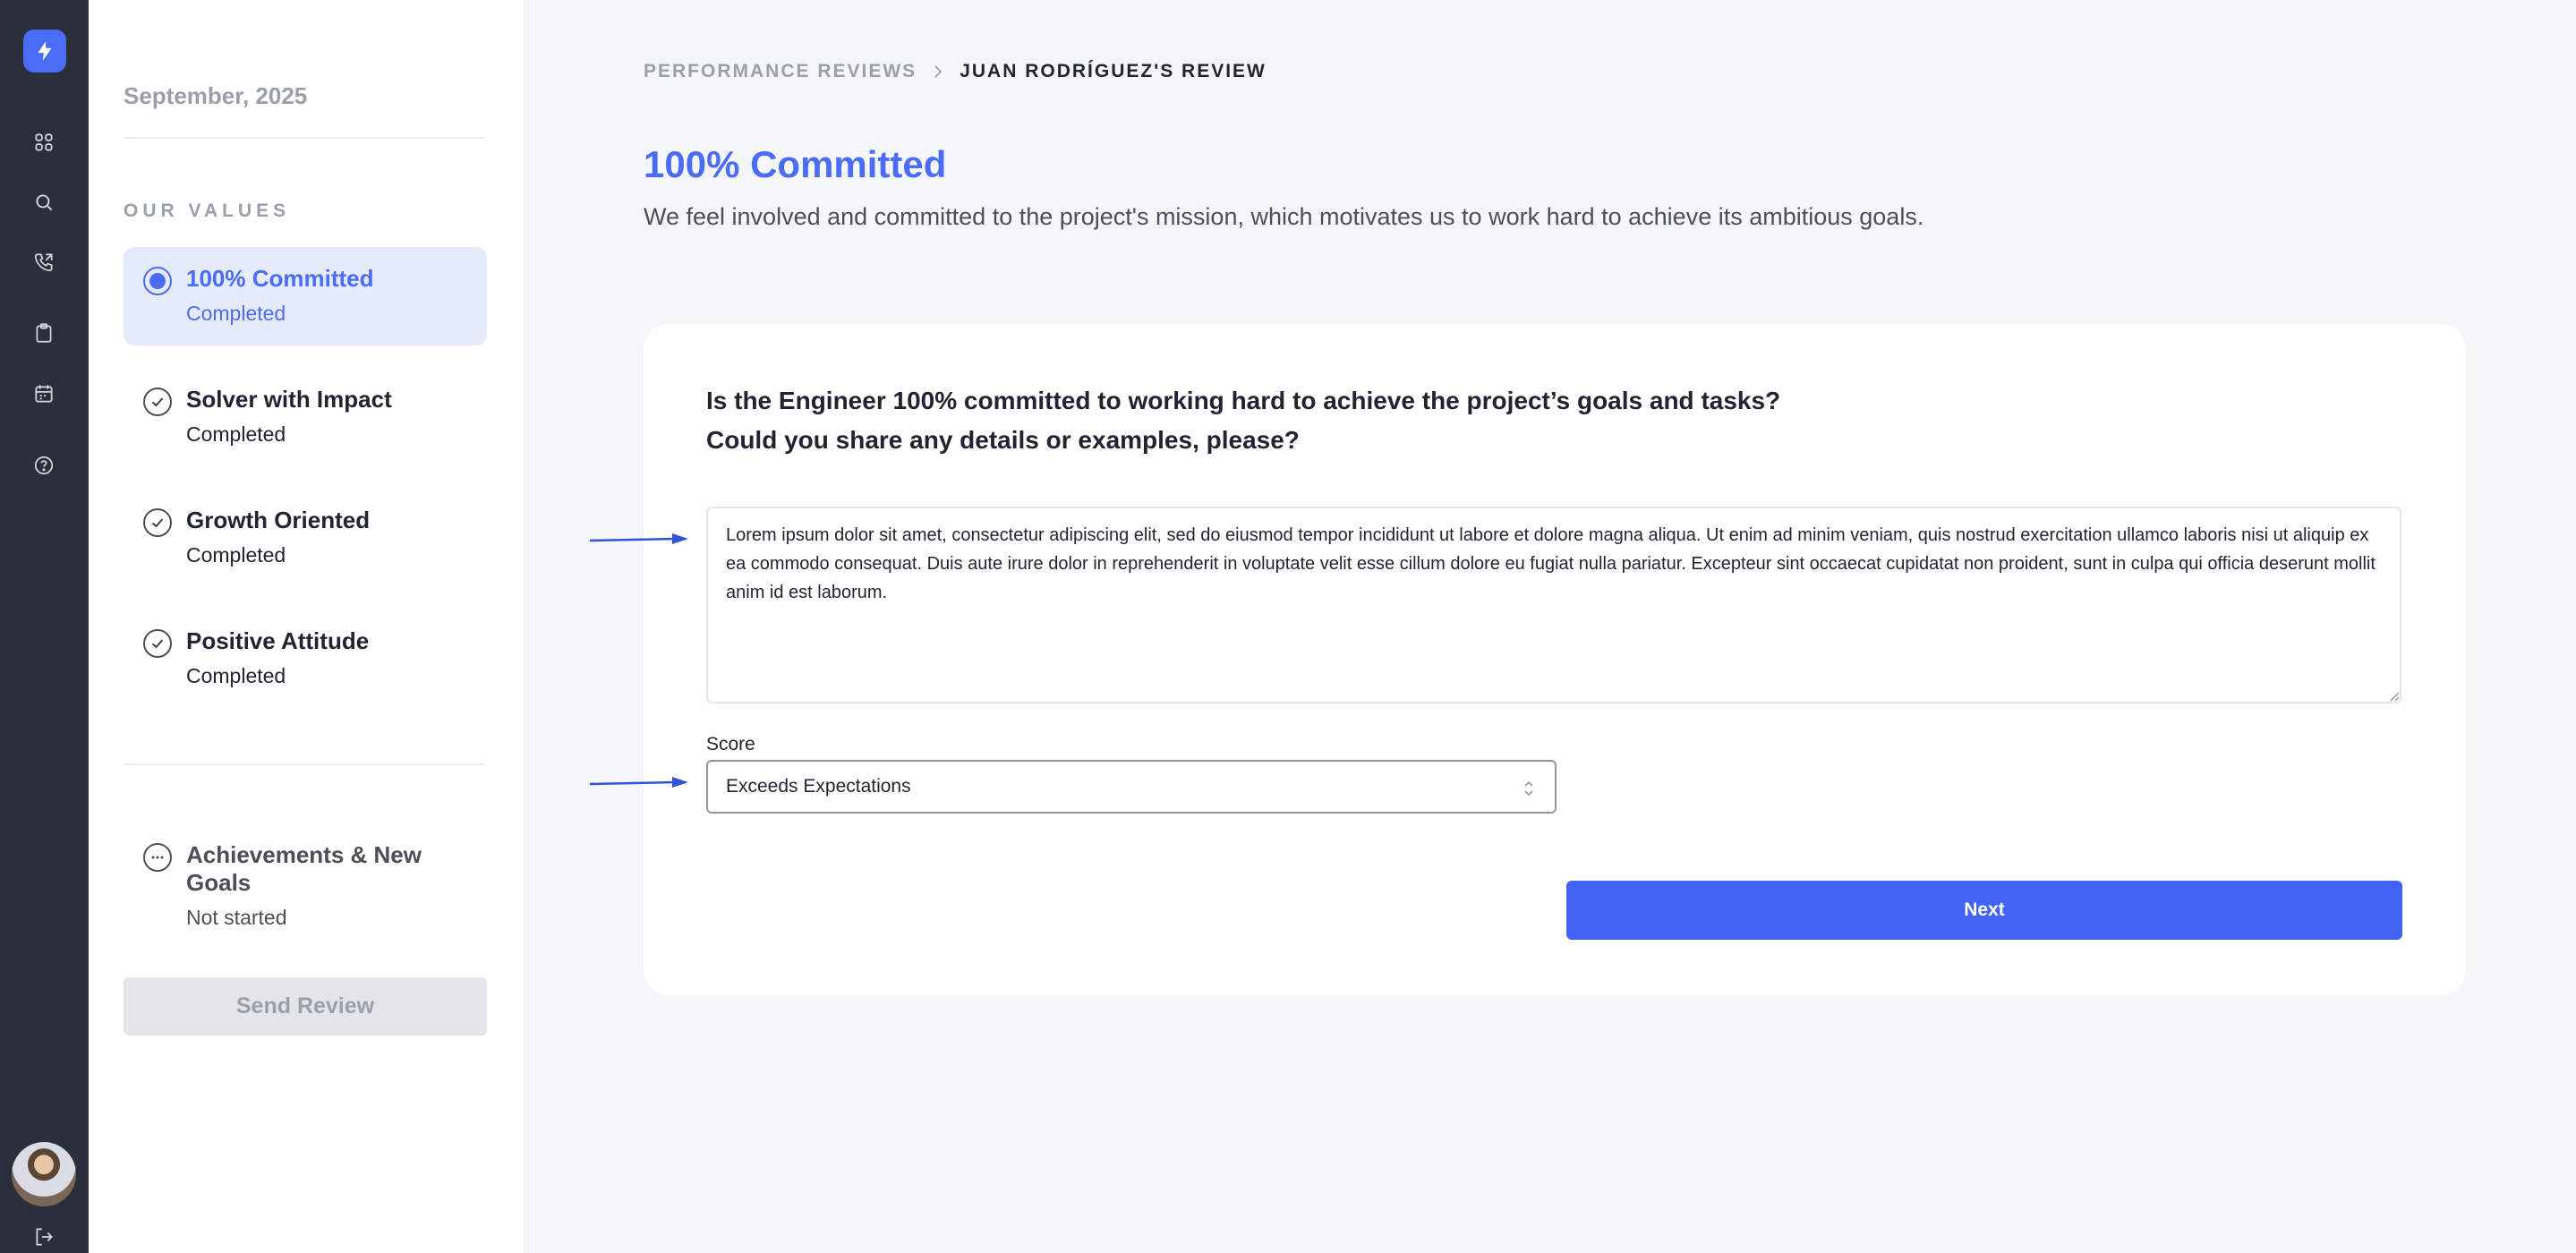 The image size is (2576, 1253). What do you see at coordinates (43, 262) in the screenshot?
I see `phone-icon` at bounding box center [43, 262].